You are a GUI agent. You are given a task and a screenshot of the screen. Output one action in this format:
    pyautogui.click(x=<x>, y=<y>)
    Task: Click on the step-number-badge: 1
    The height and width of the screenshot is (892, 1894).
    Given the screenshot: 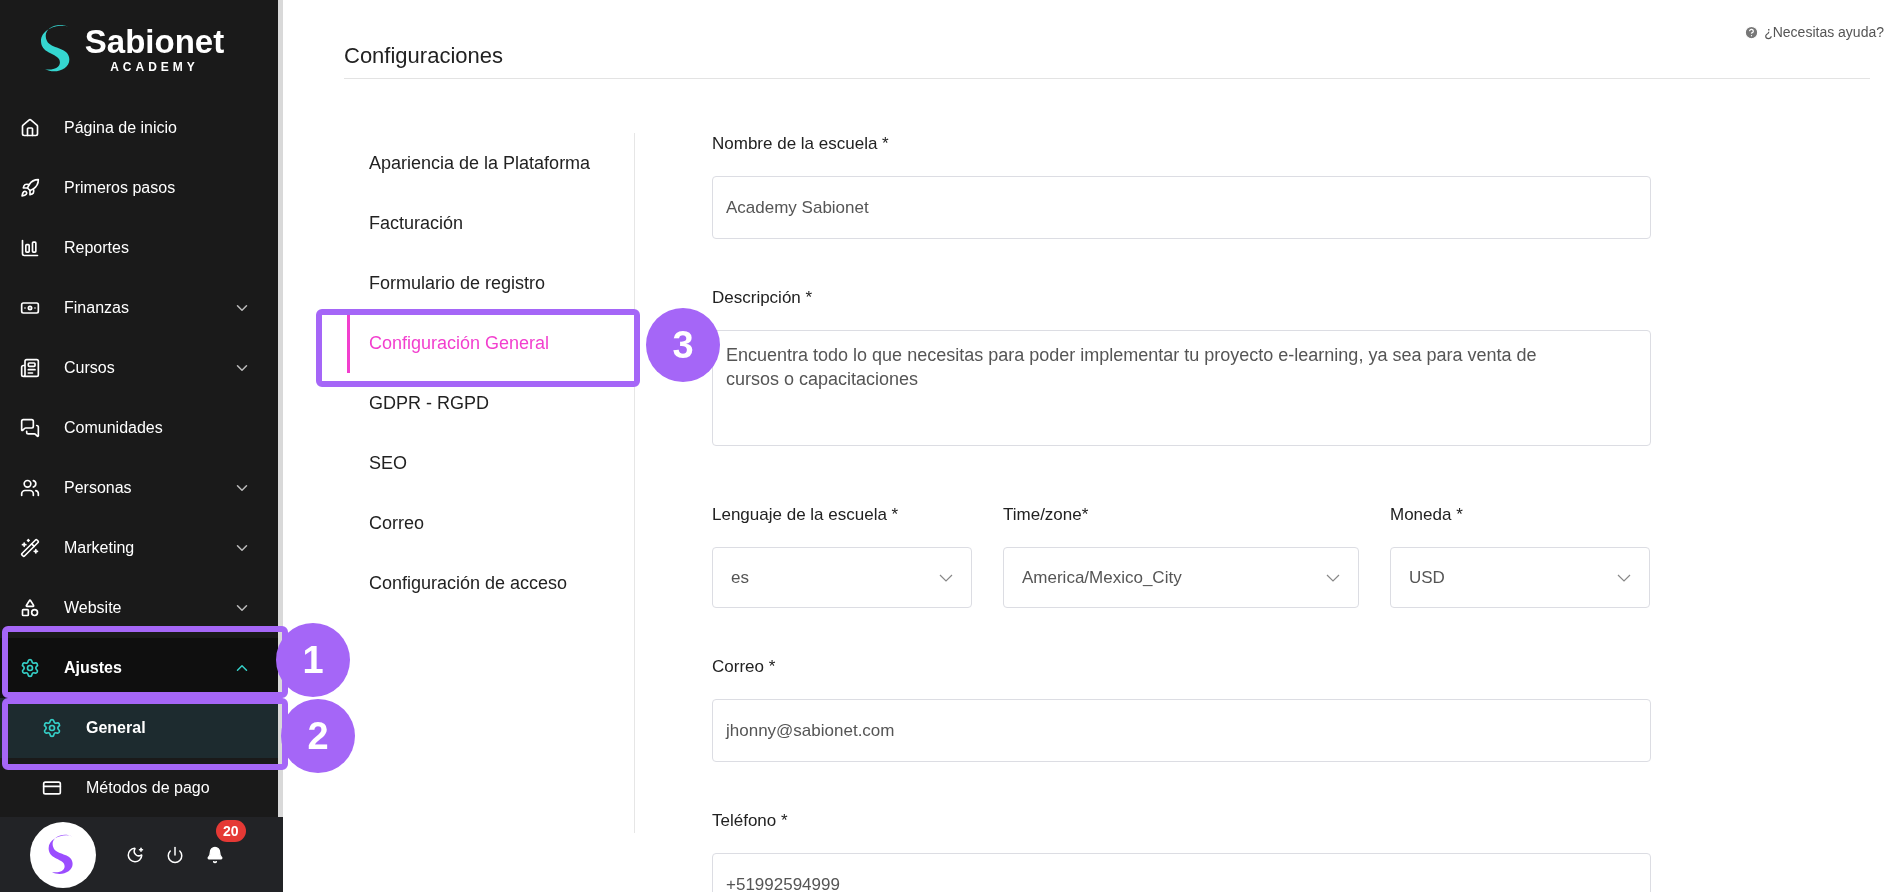 What is the action you would take?
    pyautogui.click(x=313, y=660)
    